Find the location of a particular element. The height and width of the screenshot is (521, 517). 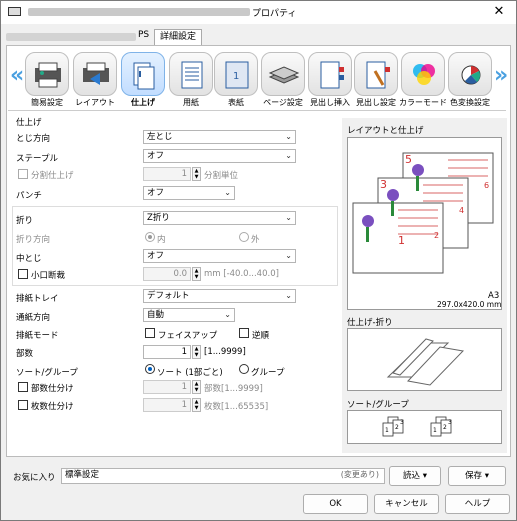

page-4: 4 is located at coordinates (461, 210).